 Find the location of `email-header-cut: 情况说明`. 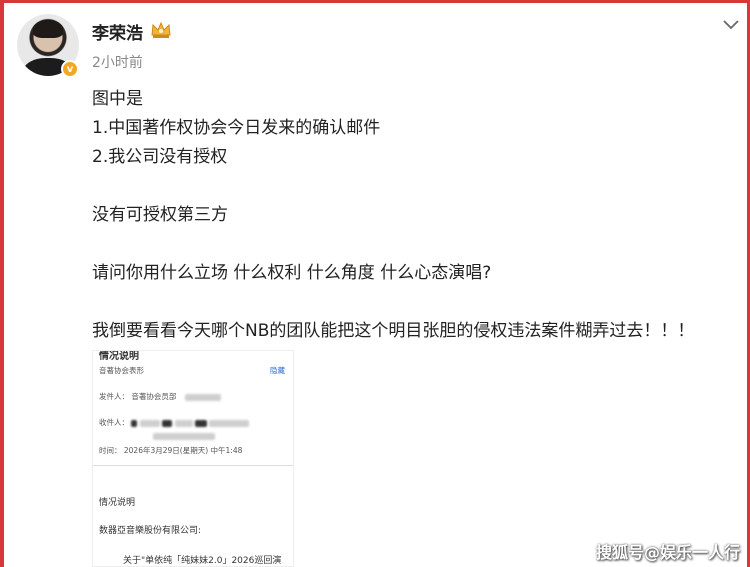

email-header-cut: 情况说明 is located at coordinates (119, 356).